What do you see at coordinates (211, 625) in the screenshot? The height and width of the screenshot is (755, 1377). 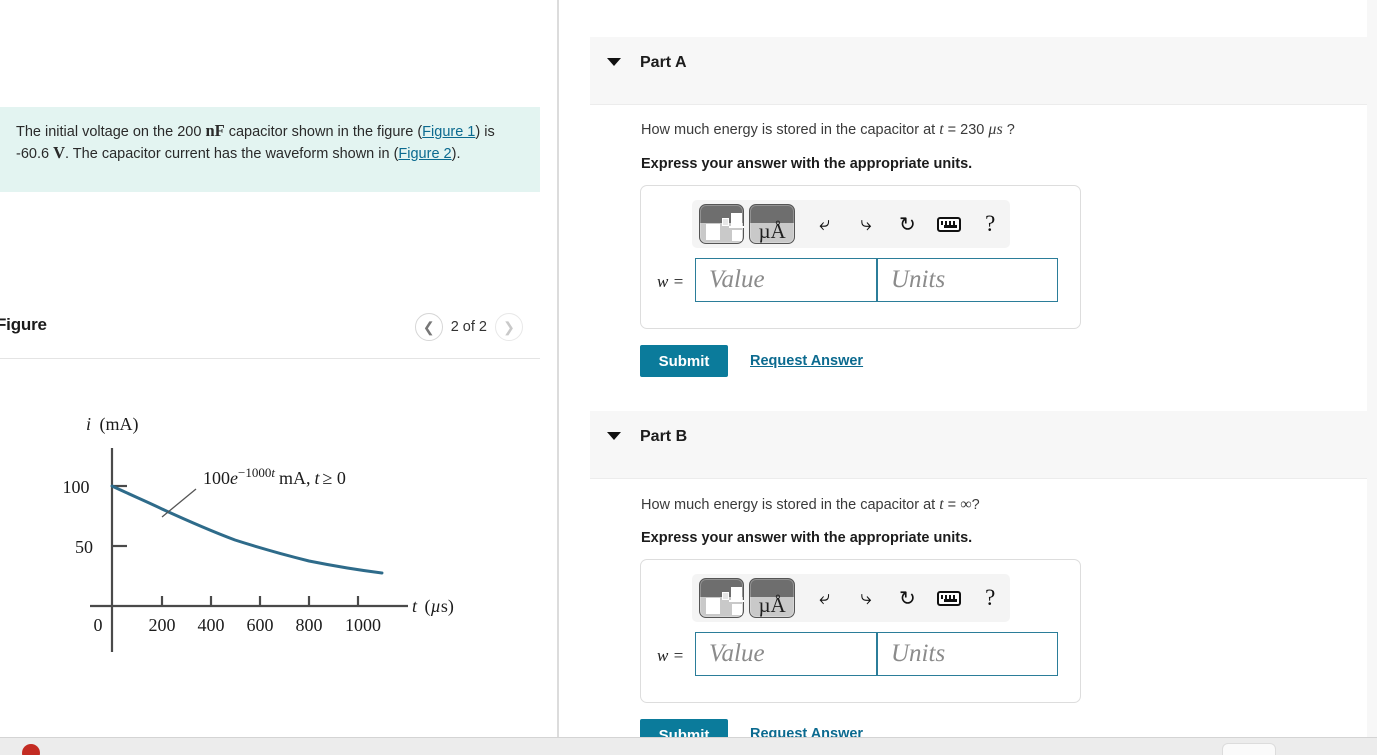 I see `svg-text: 400` at bounding box center [211, 625].